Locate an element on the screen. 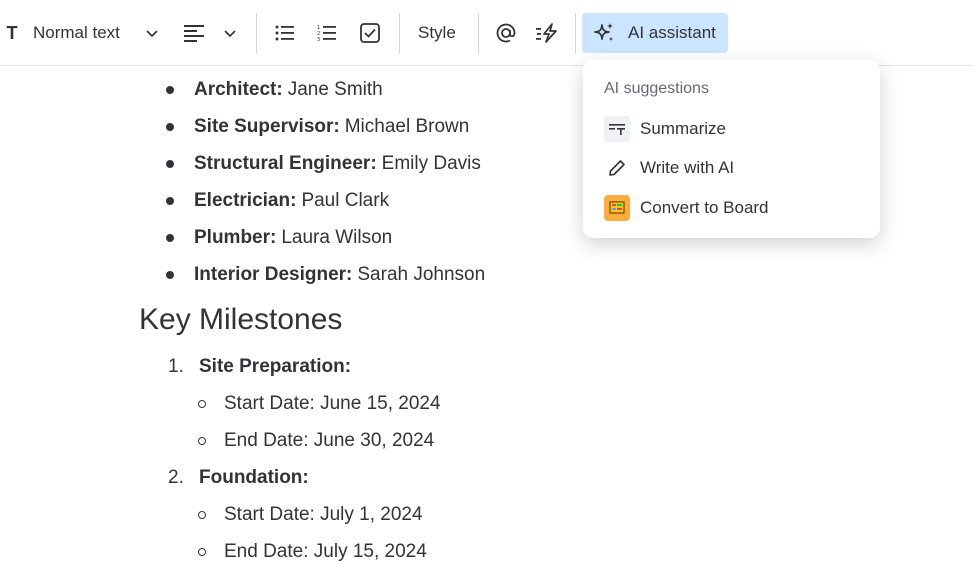  numbered-item: 2. Foundation: is located at coordinates (238, 478).